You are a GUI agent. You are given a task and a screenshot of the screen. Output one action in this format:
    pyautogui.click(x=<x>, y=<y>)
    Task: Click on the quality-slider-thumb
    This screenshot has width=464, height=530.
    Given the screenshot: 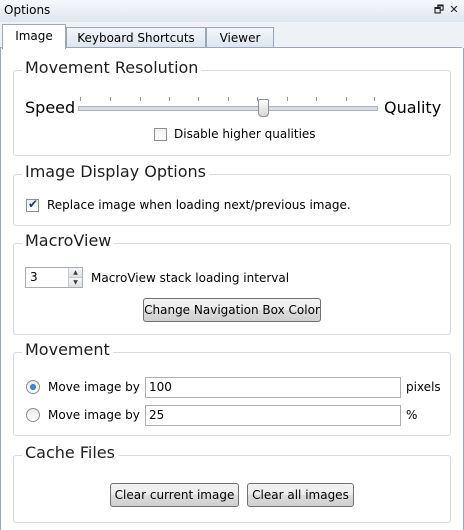 What is the action you would take?
    pyautogui.click(x=263, y=108)
    